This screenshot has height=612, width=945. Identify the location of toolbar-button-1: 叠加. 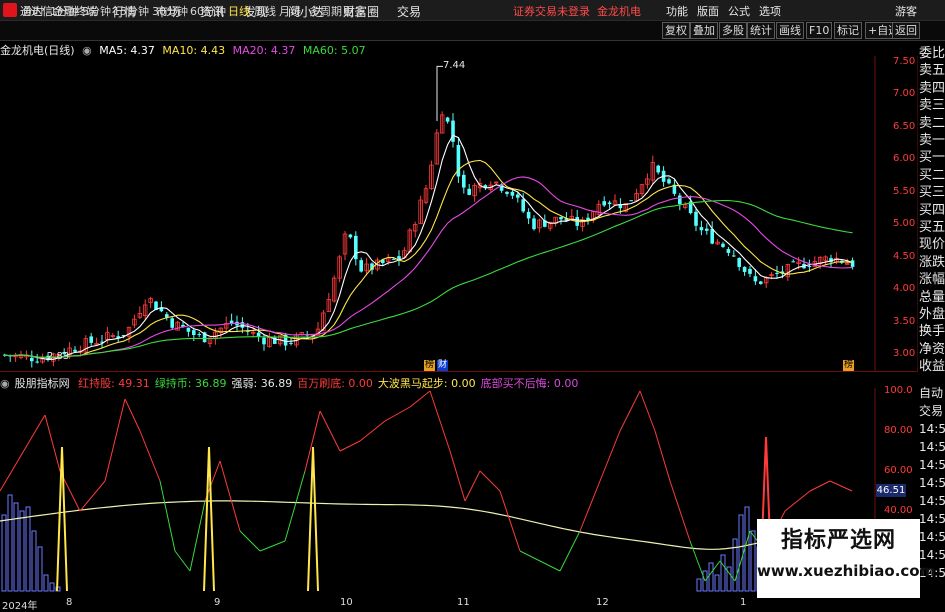
(704, 30).